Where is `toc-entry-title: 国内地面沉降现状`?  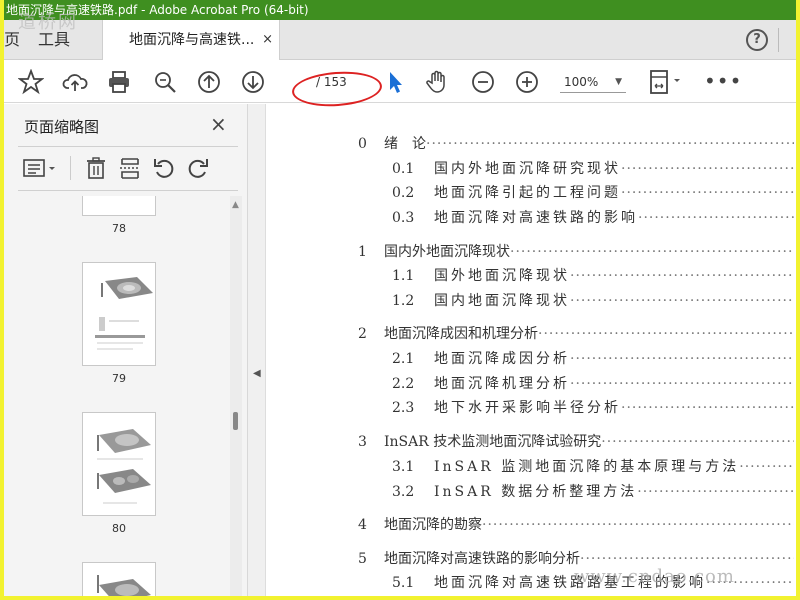
toc-entry-title: 国内地面沉降现状 is located at coordinates (502, 301).